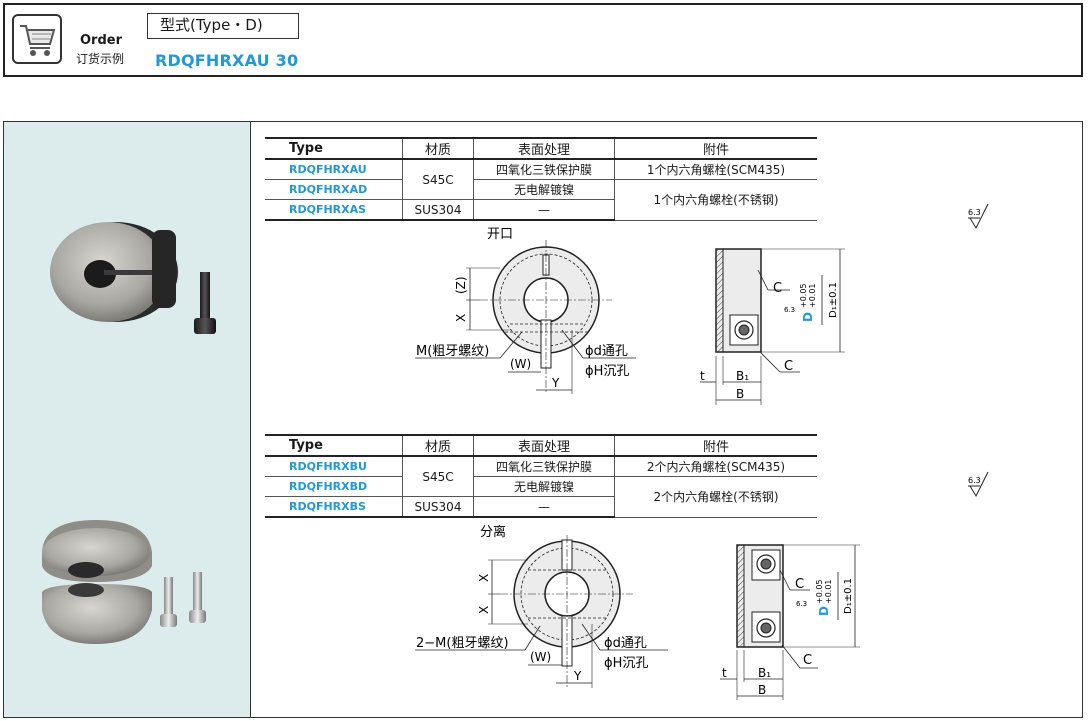  Describe the element at coordinates (227, 60) in the screenshot. I see `order-example-code: RDQFHRXAU 30` at that location.